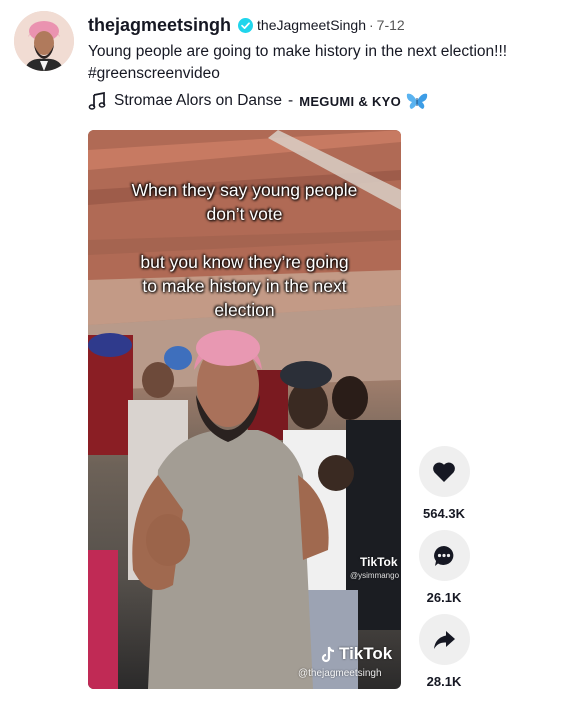 Image resolution: width=575 pixels, height=709 pixels. What do you see at coordinates (159, 25) in the screenshot?
I see `author-username: thejagmeetsingh` at bounding box center [159, 25].